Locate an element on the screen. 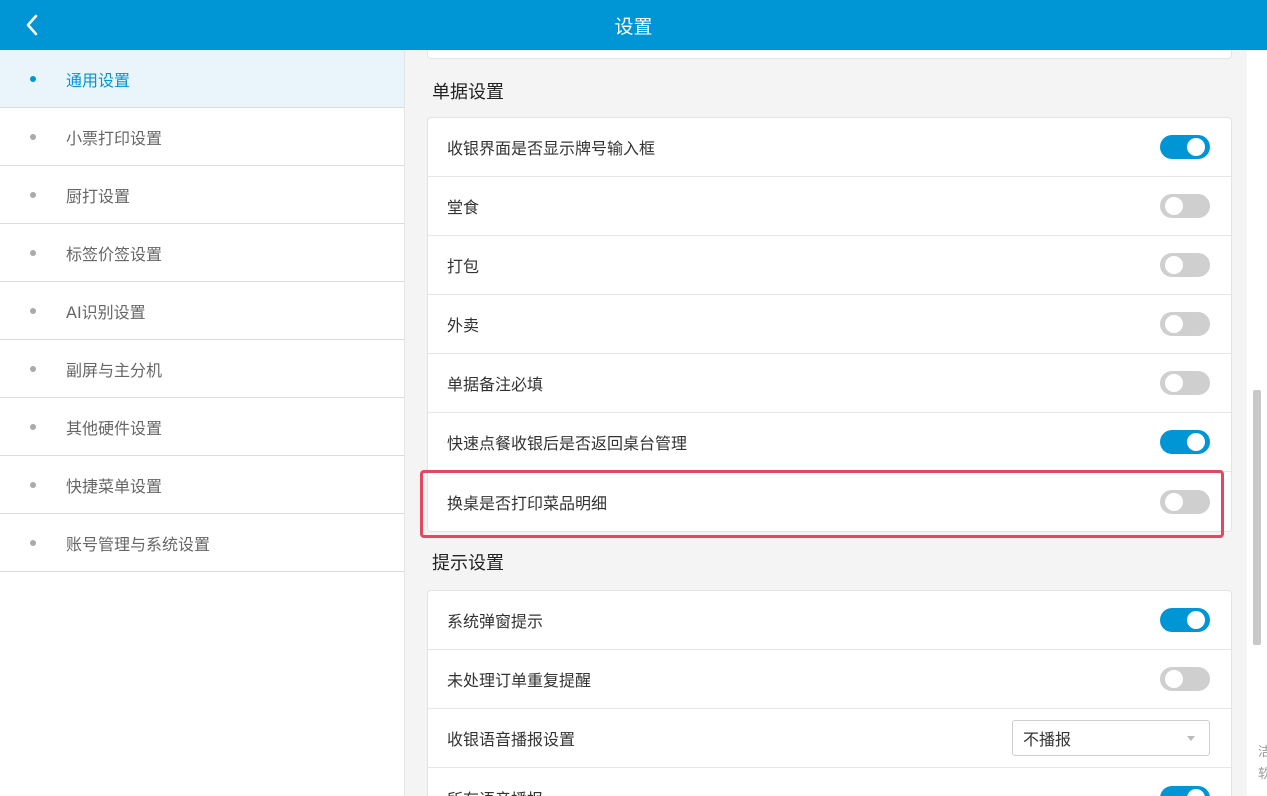 This screenshot has height=796, width=1267. sidebar-item-secondary-screen: 副屏与主分机 is located at coordinates (202, 369).